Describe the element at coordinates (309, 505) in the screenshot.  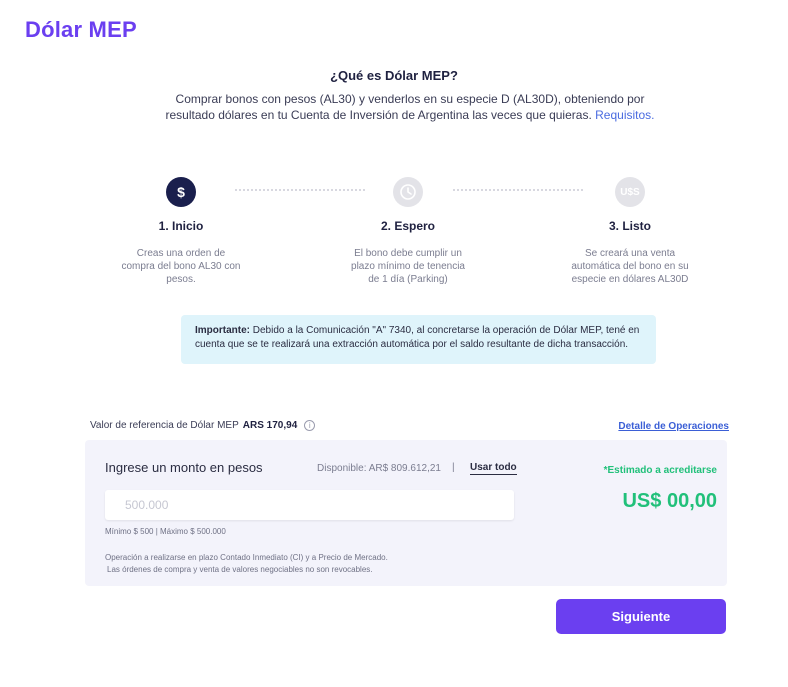
I see `amount-input` at that location.